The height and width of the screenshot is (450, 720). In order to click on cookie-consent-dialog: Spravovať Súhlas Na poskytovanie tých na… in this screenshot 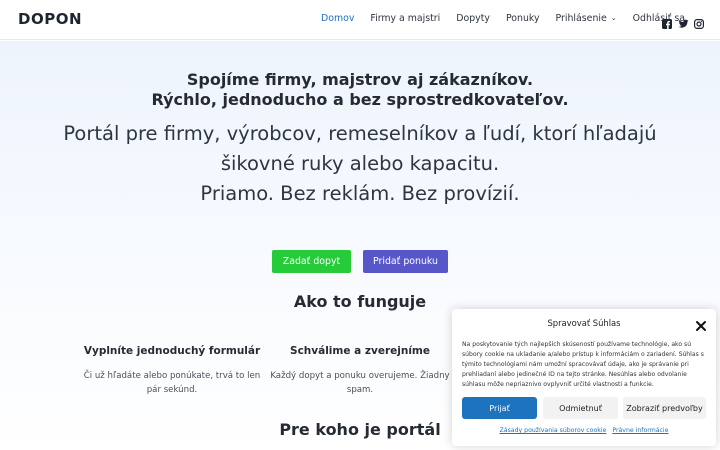, I will do `click(584, 377)`.